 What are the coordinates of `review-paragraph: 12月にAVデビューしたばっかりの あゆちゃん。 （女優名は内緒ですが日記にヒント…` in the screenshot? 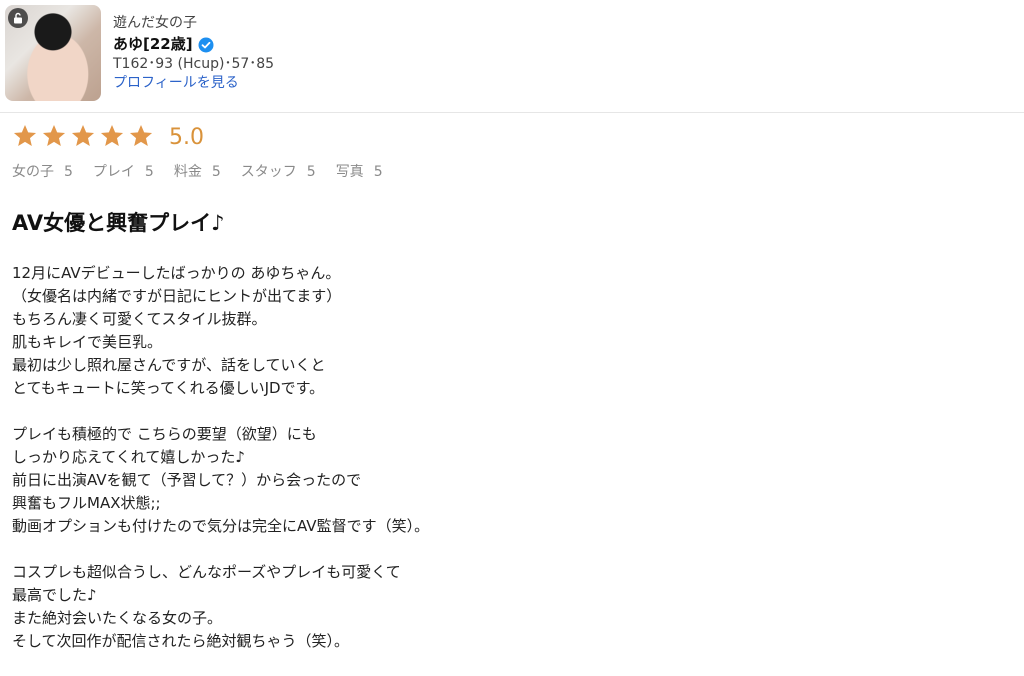 It's located at (220, 331).